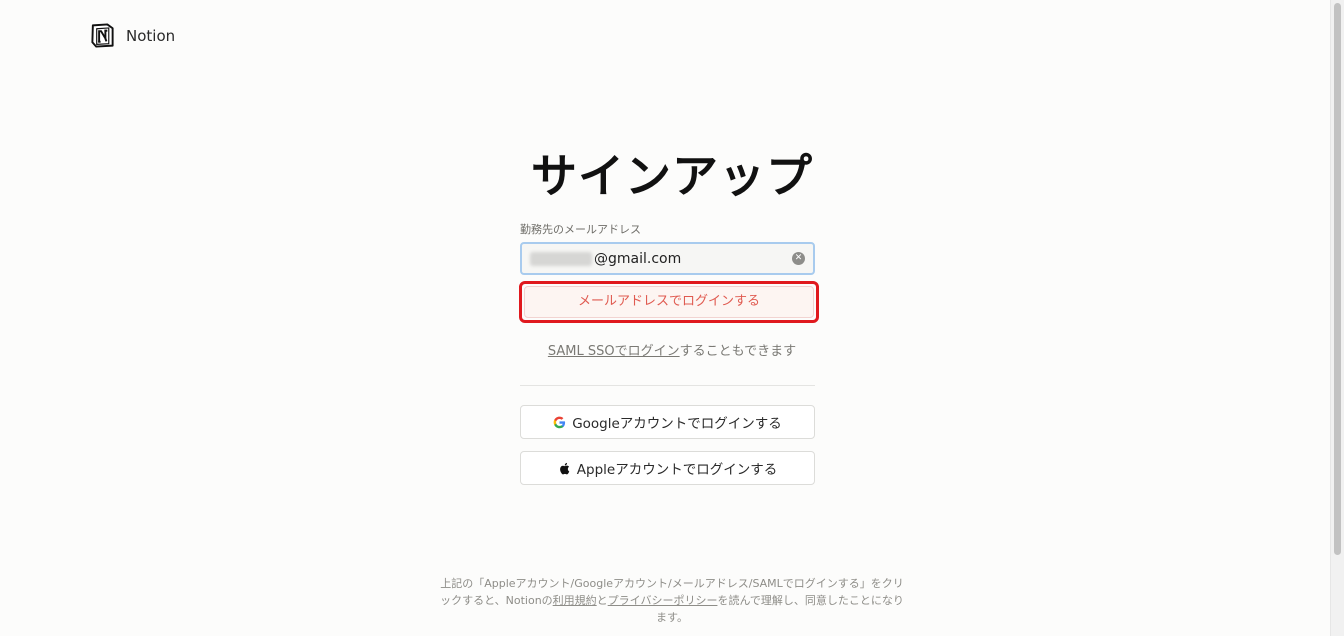  I want to click on google-login-button: Googleアカウントでログインする, so click(667, 422).